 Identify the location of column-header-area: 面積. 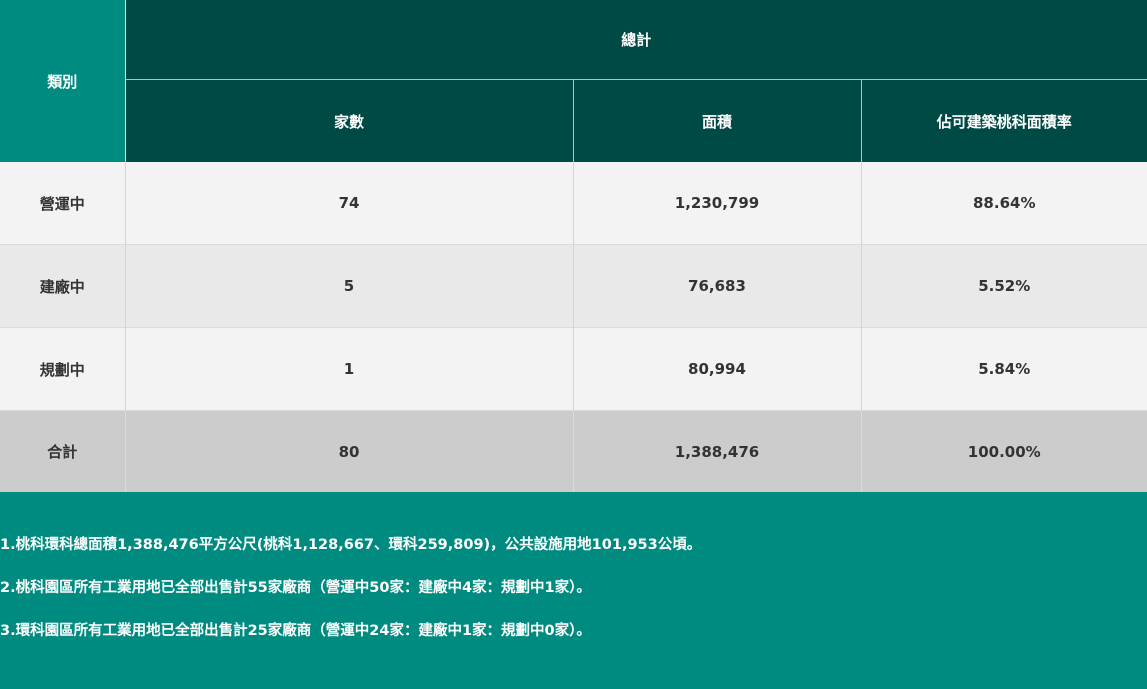
(717, 120).